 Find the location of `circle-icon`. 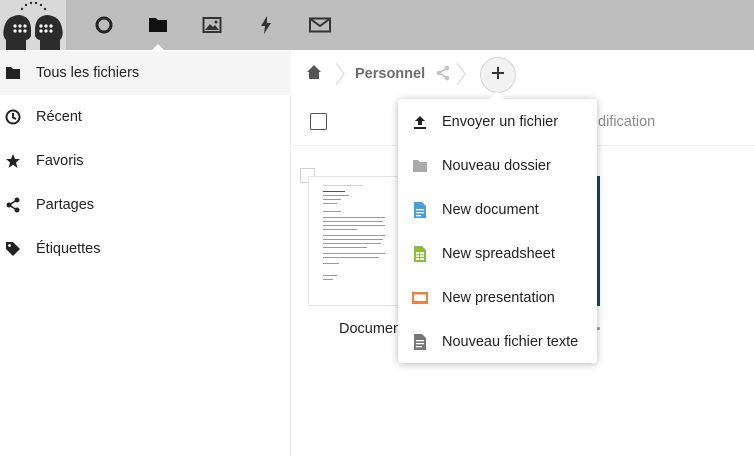

circle-icon is located at coordinates (104, 25).